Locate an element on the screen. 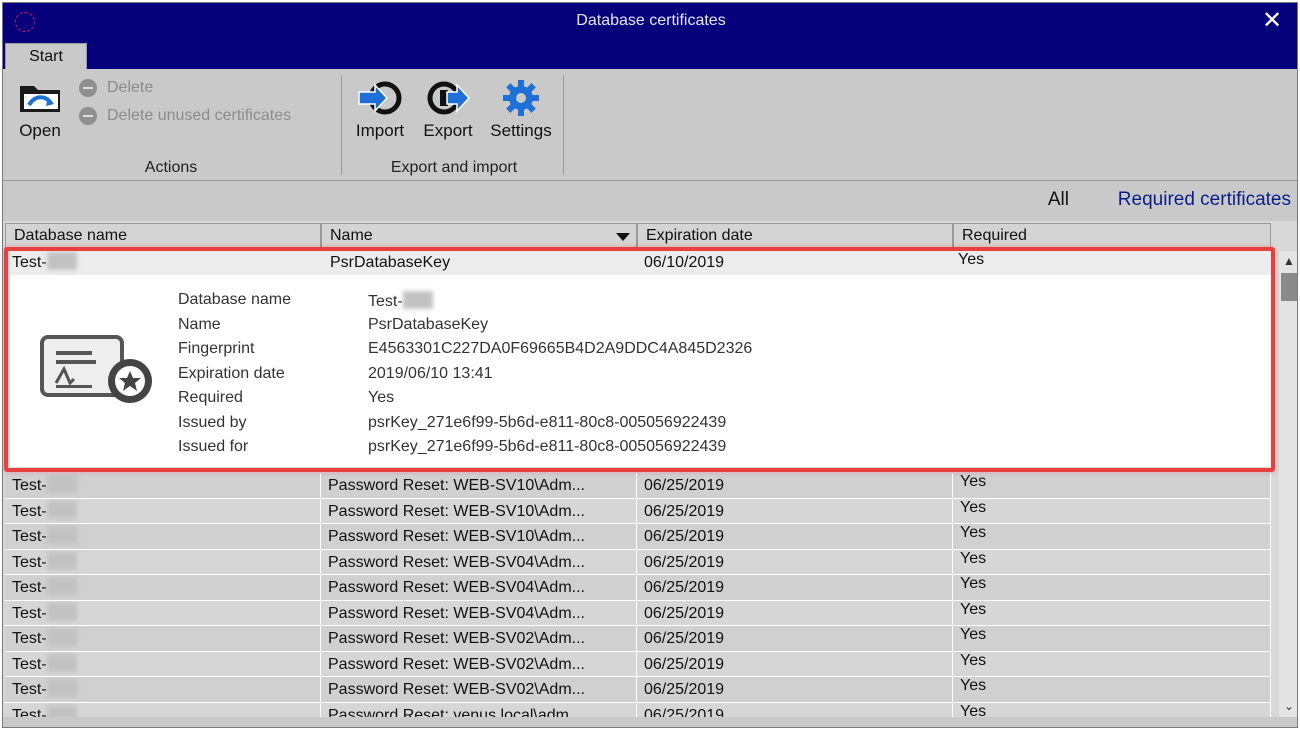 This screenshot has height=730, width=1300. import-label: Import is located at coordinates (380, 130).